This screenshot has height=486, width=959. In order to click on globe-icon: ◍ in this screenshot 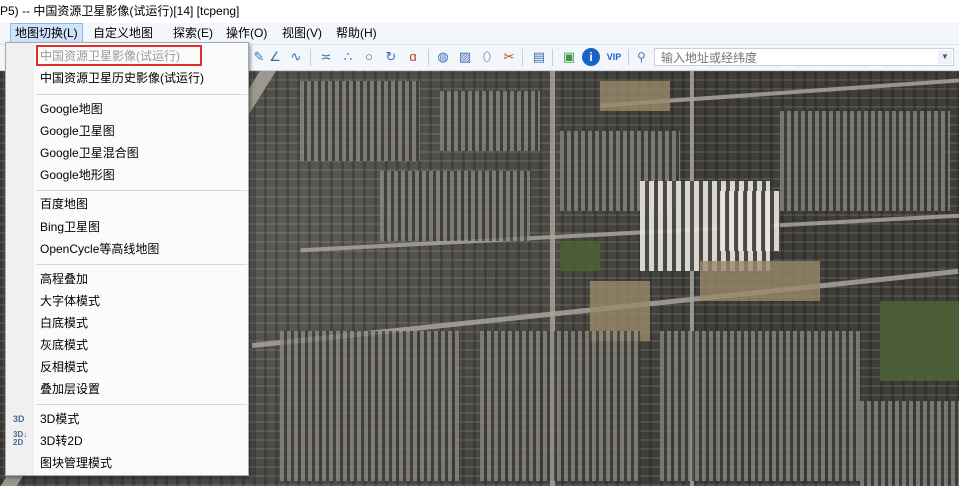, I will do `click(443, 57)`.